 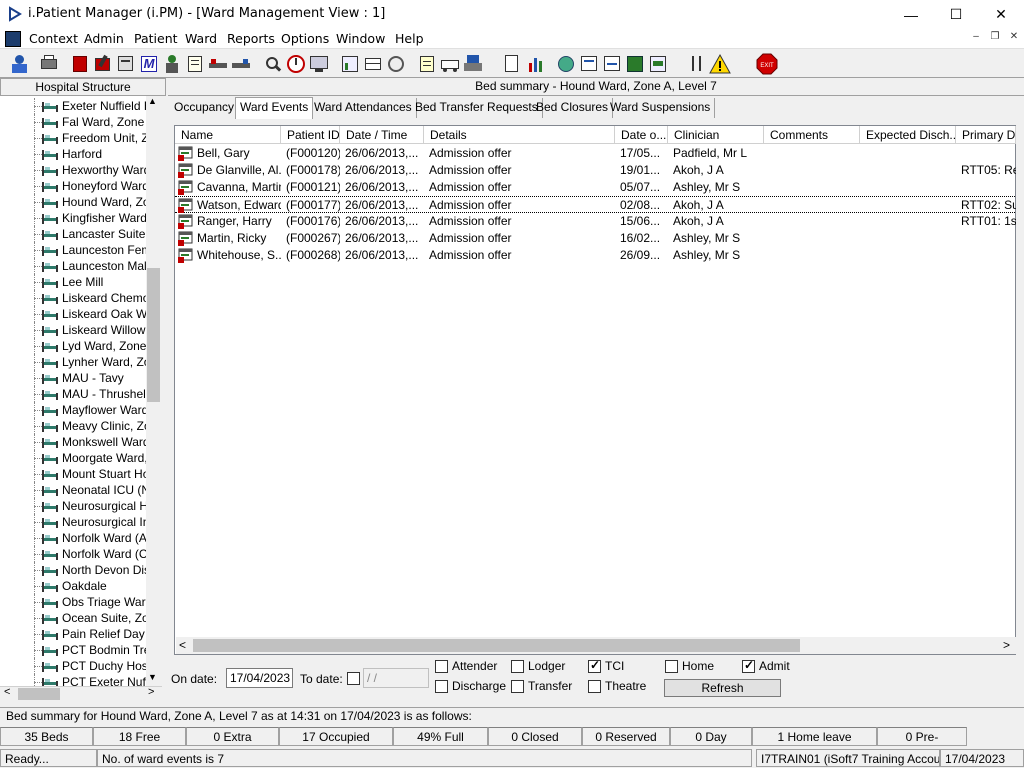 I want to click on transport-icon, so click(x=473, y=64).